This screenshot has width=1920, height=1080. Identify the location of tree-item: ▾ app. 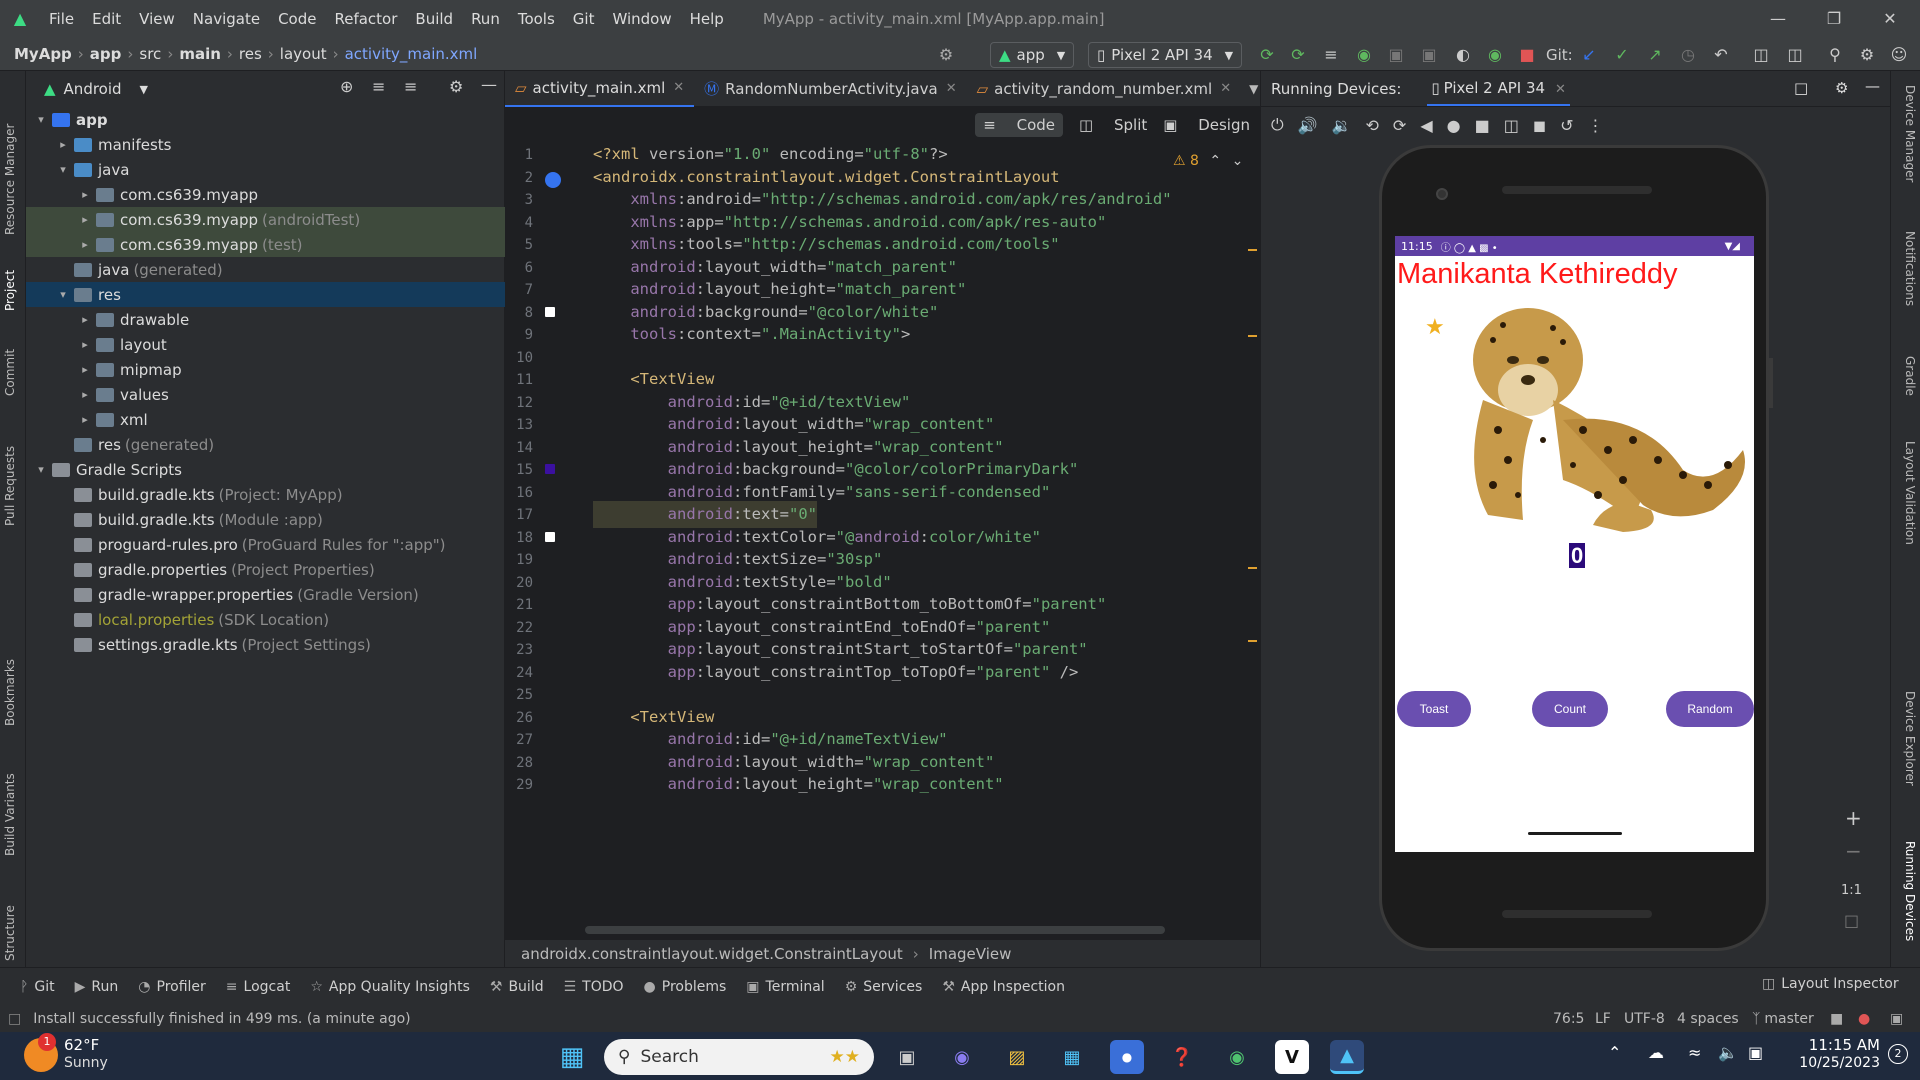
(265, 119).